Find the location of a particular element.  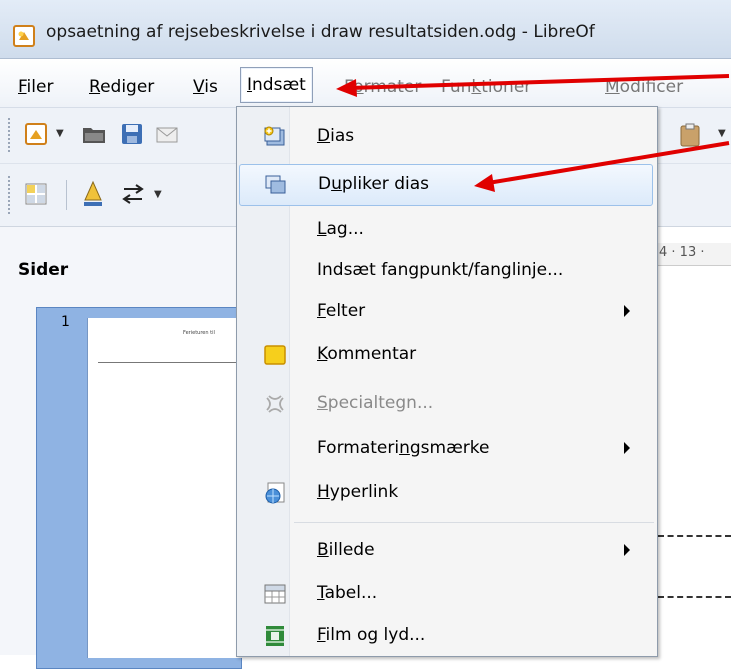

drawing-canvas is located at coordinates (693, 441).